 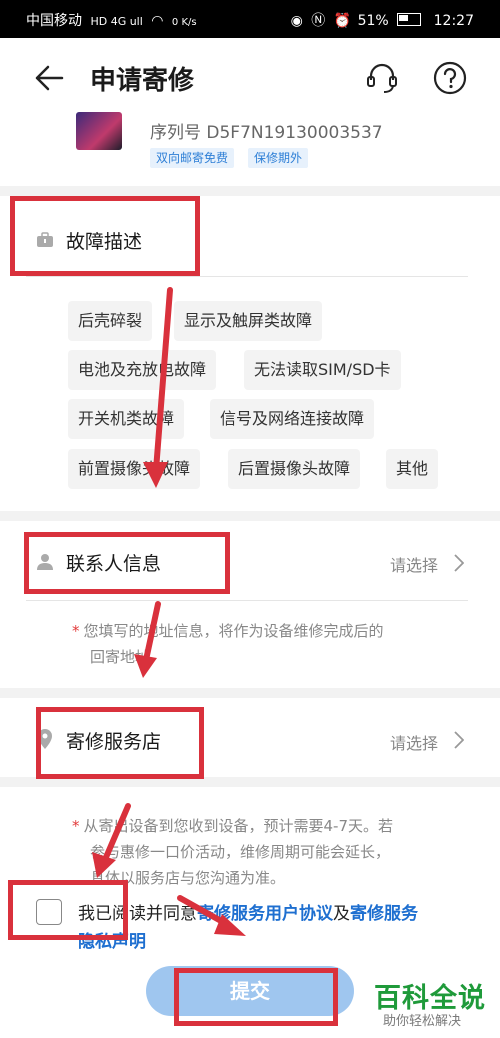 I want to click on status-bar: 中国移动 HD 4G ull ◠ 0 K/s ◉ Ⓝ ⏰ 51% 12:27, so click(x=250, y=19).